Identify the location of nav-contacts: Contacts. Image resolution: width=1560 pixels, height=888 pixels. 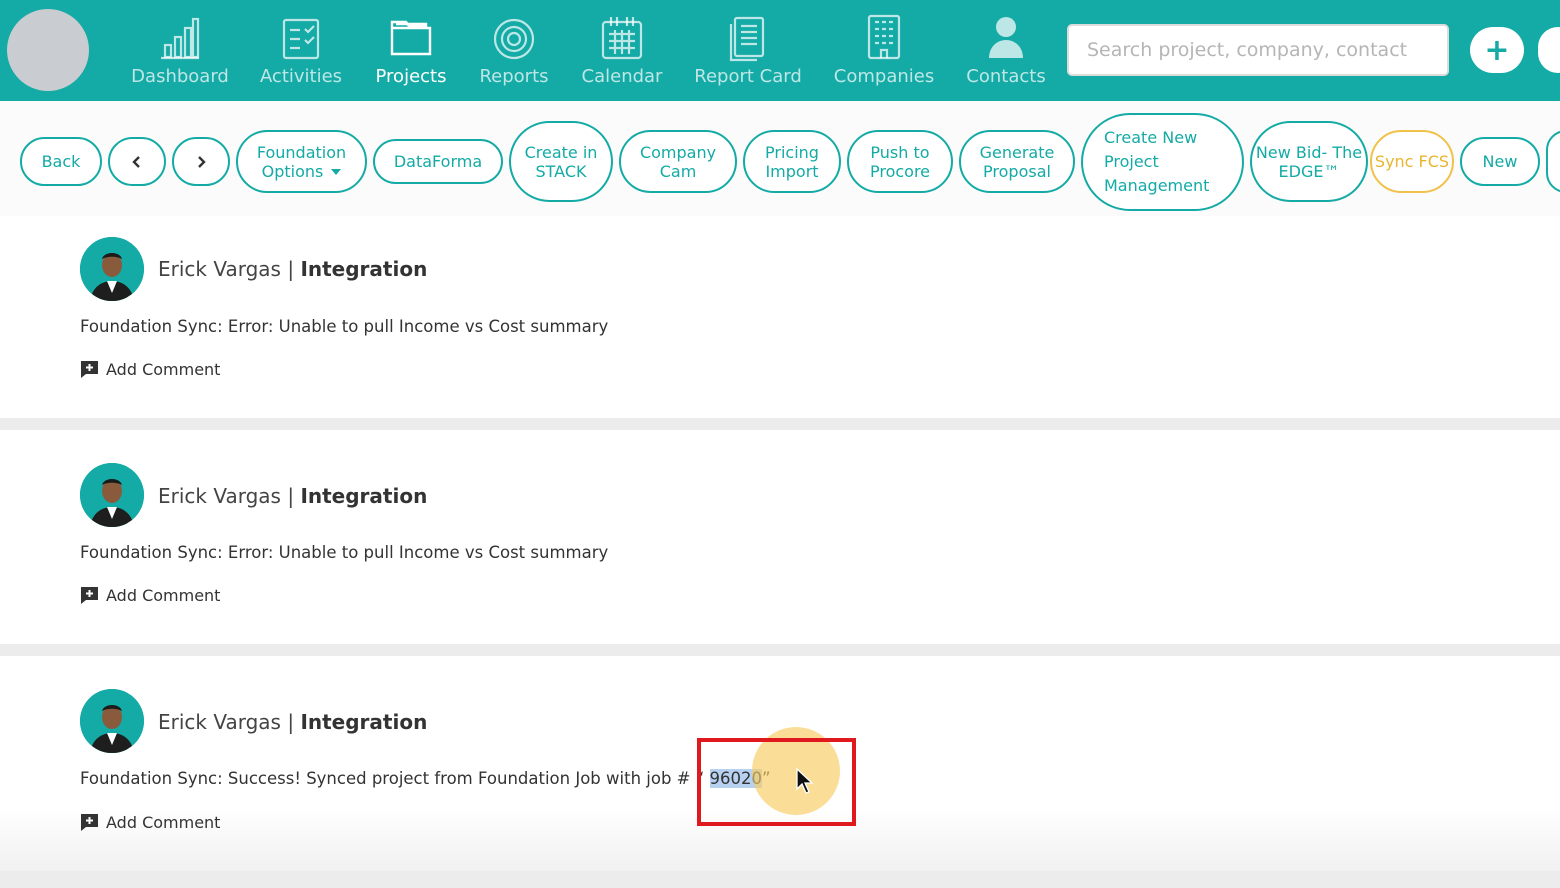
(1006, 52).